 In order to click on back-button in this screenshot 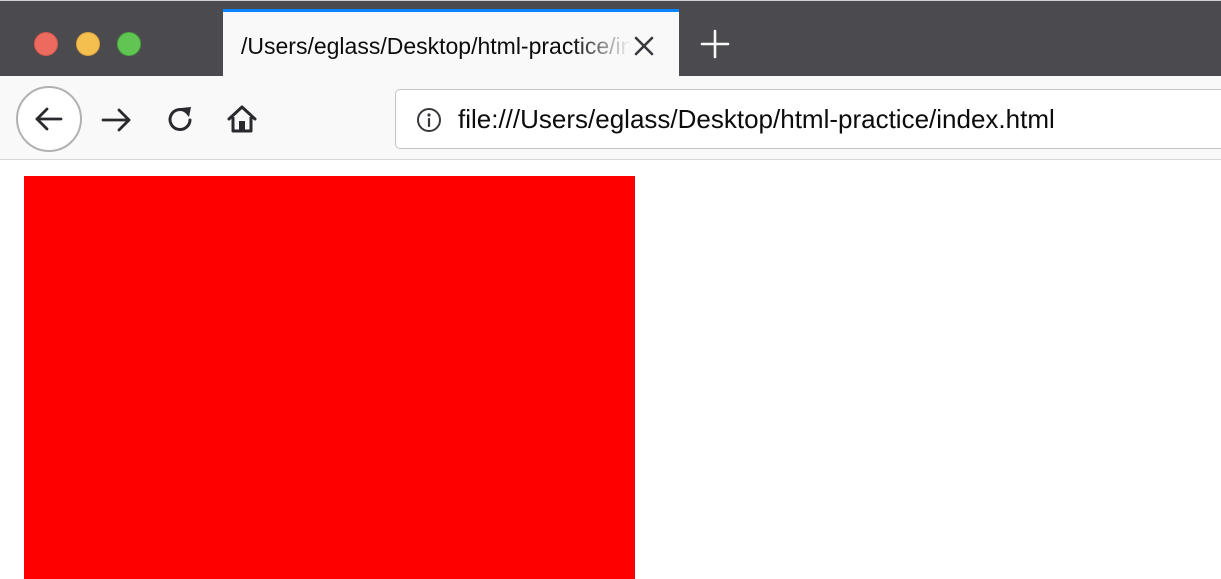, I will do `click(49, 119)`.